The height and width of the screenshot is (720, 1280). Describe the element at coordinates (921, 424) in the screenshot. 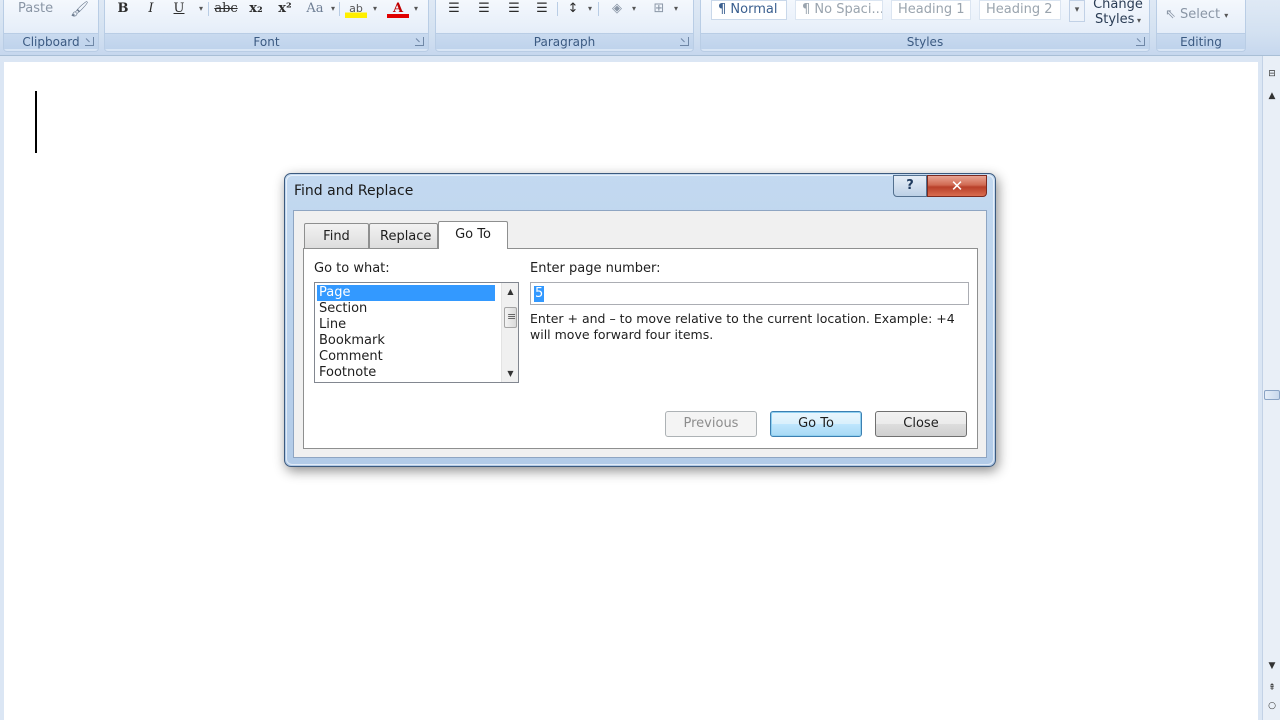

I see `close-button: Close` at that location.